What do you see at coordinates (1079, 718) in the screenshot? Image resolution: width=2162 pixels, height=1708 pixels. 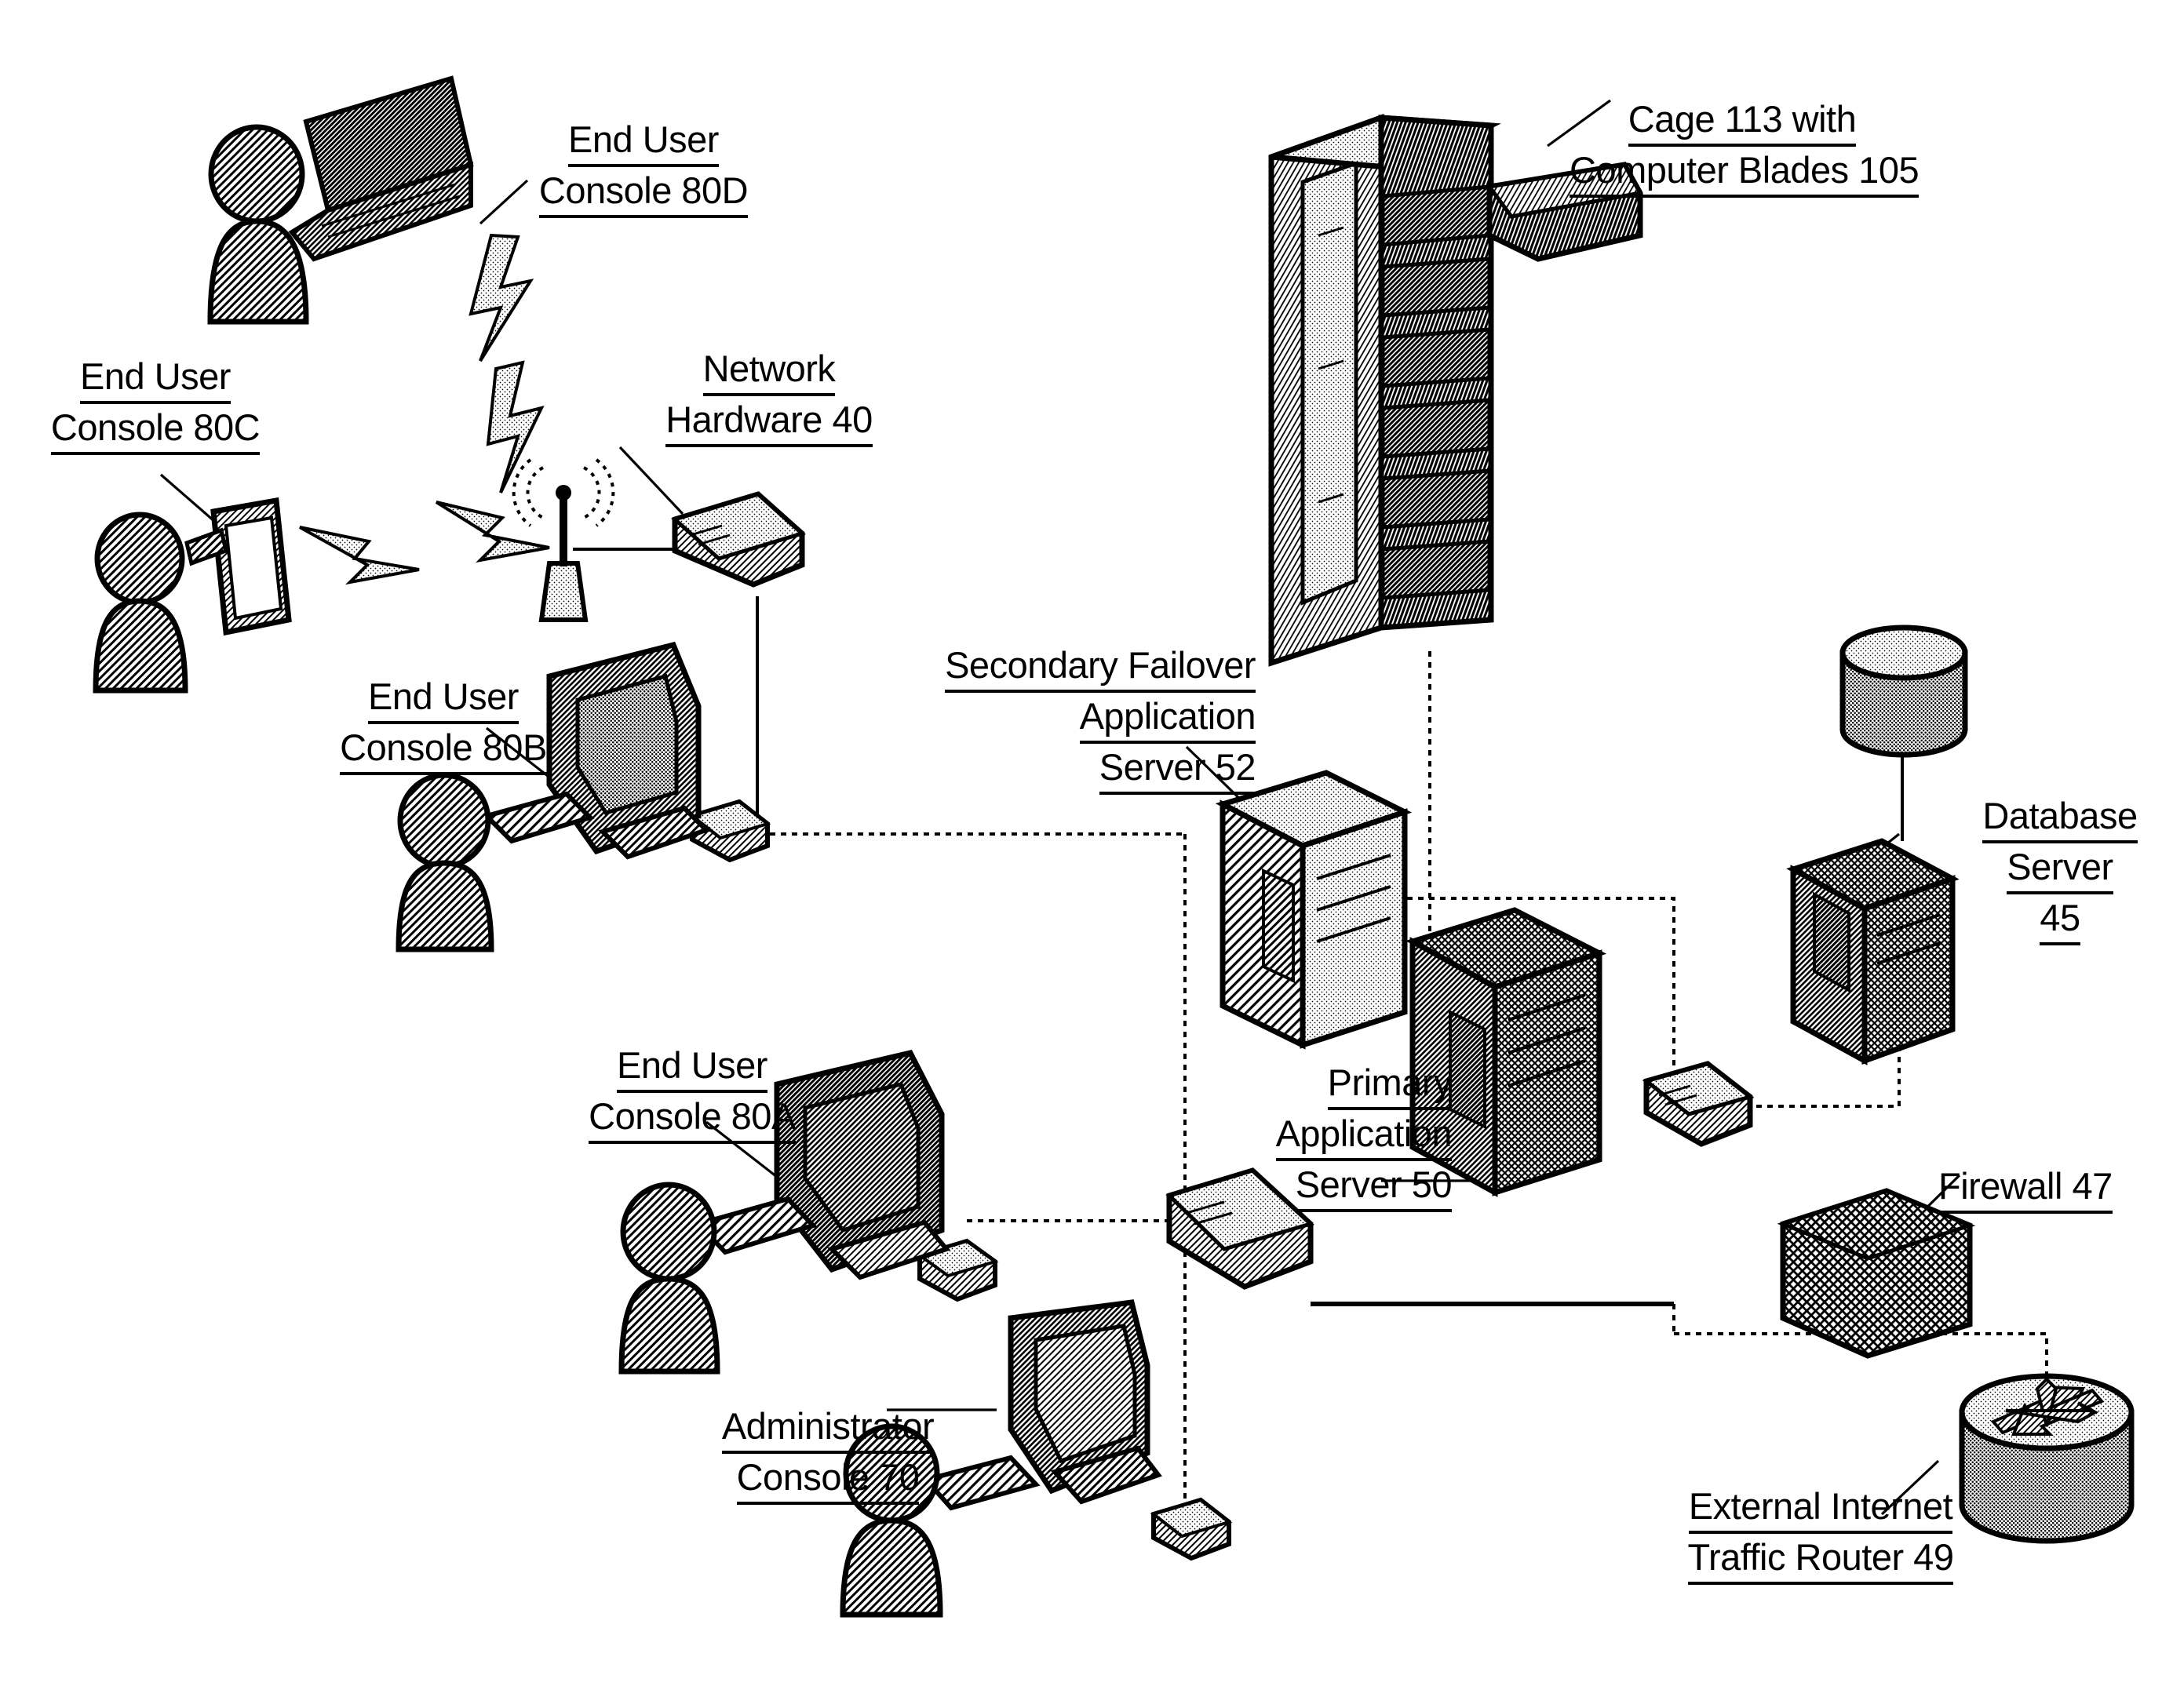 I see `label-secondary-failover-application-server-52: Secondary Failover Application Server 52` at bounding box center [1079, 718].